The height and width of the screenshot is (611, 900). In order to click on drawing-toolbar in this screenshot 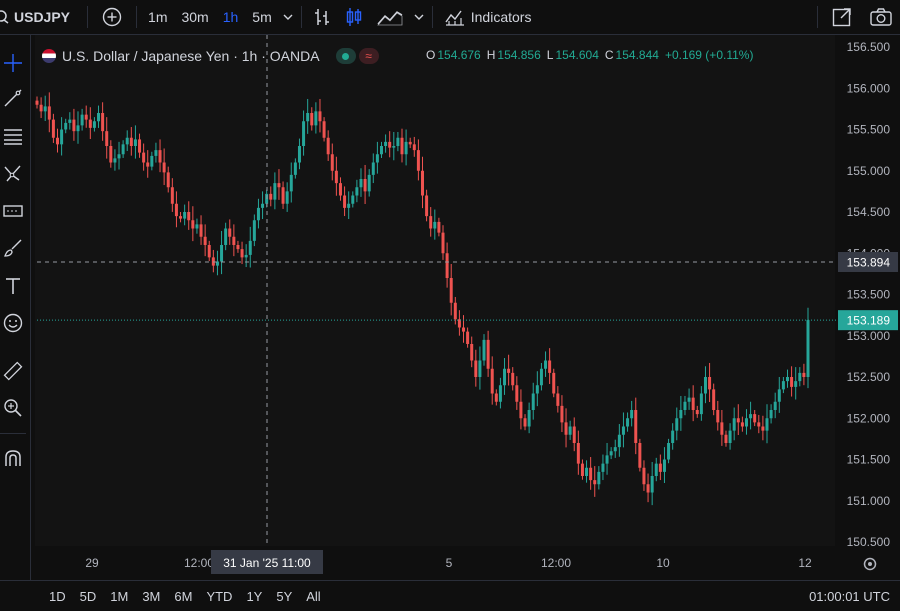, I will do `click(15, 307)`.